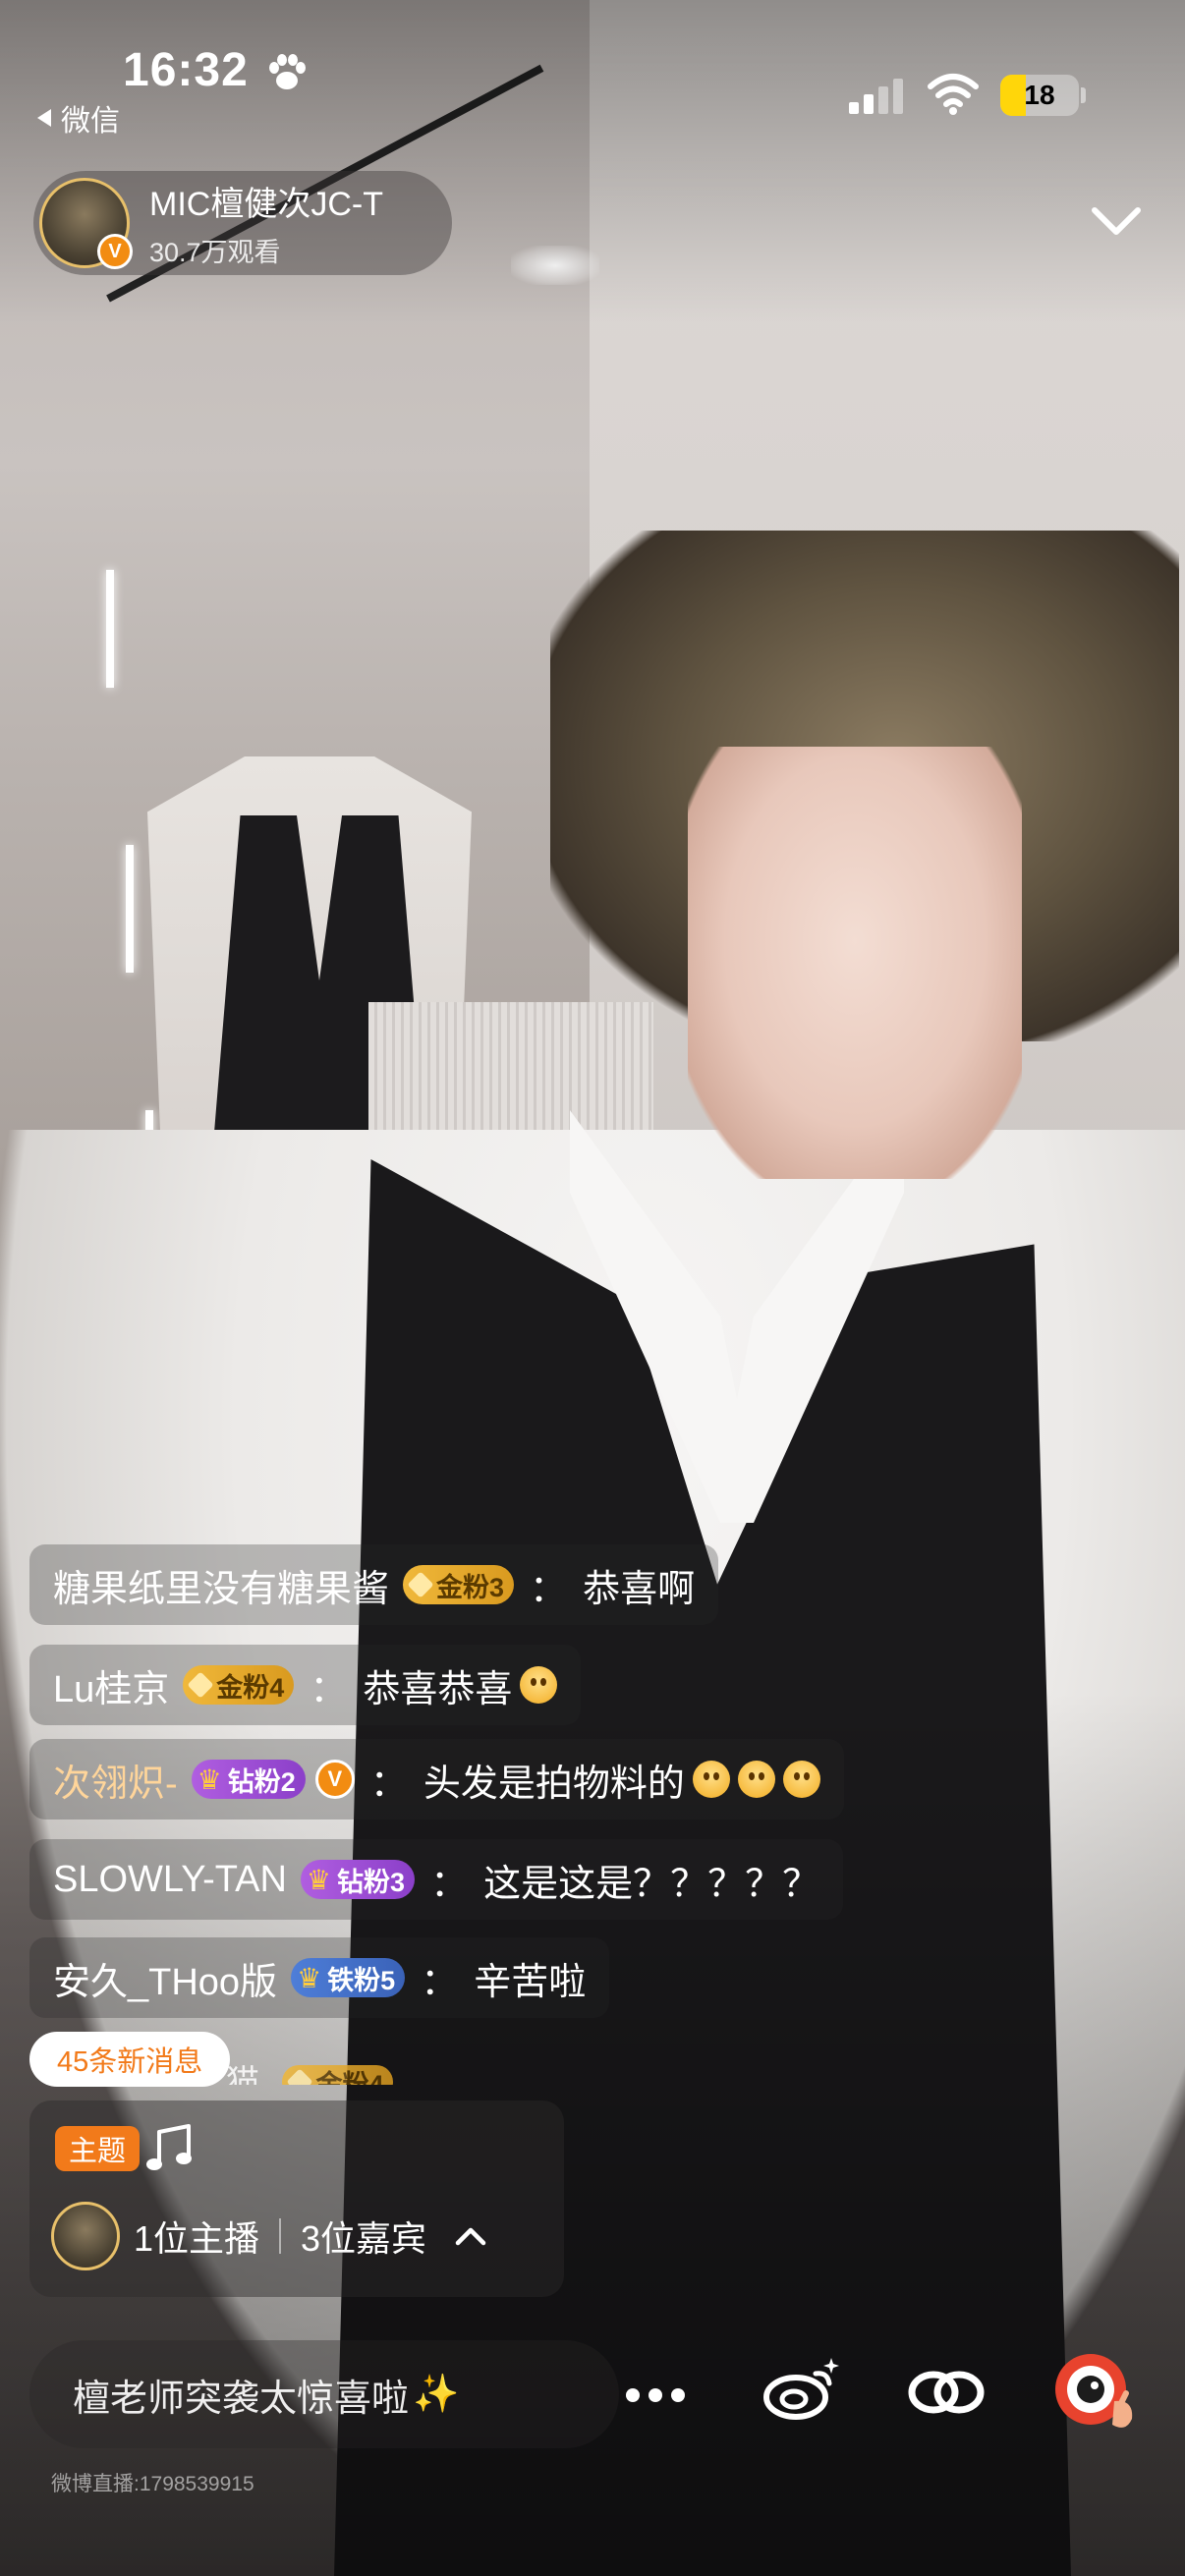 The image size is (1185, 2576). I want to click on comment-item: SLOWLY-TAN ♛ 钻粉3 ： 这是这是？？？？？, so click(437, 1879).